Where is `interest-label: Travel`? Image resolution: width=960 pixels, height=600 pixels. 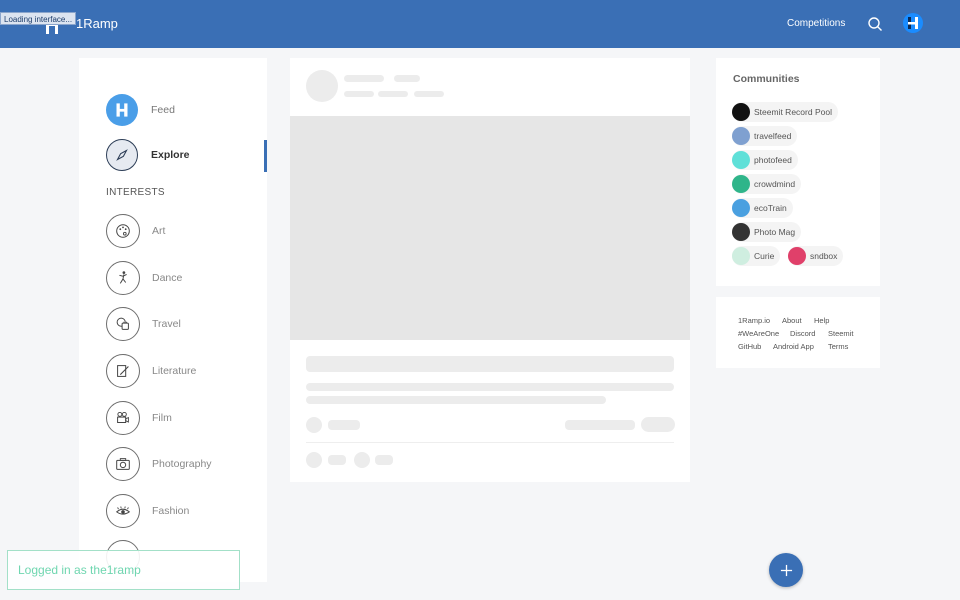 interest-label: Travel is located at coordinates (166, 324).